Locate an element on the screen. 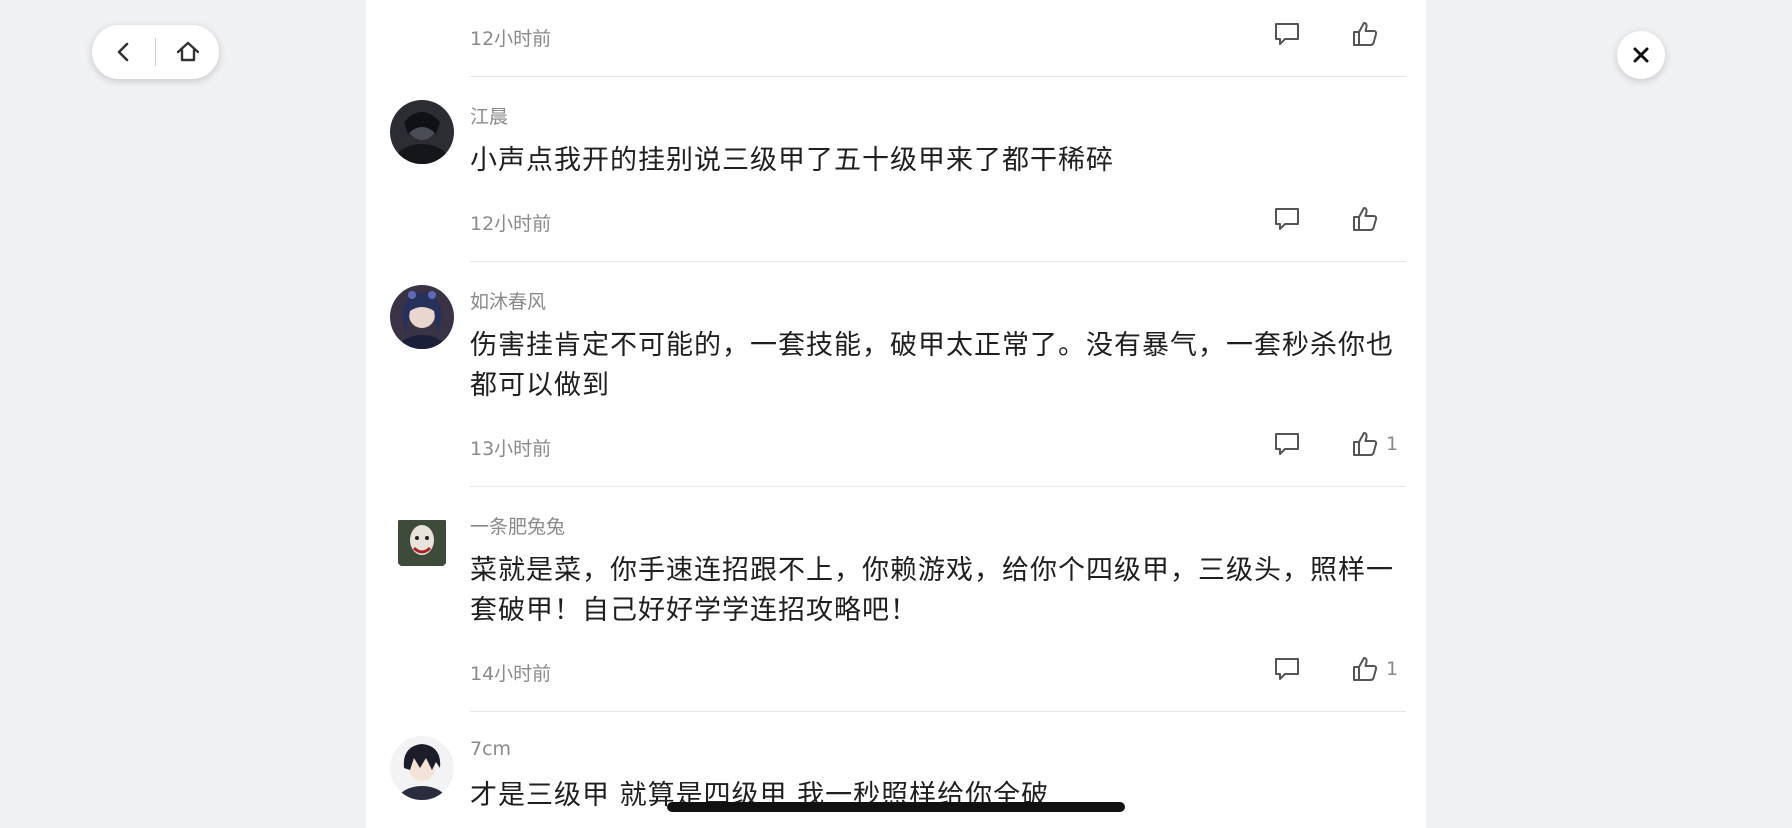 Image resolution: width=1792 pixels, height=828 pixels. close-button is located at coordinates (1641, 55).